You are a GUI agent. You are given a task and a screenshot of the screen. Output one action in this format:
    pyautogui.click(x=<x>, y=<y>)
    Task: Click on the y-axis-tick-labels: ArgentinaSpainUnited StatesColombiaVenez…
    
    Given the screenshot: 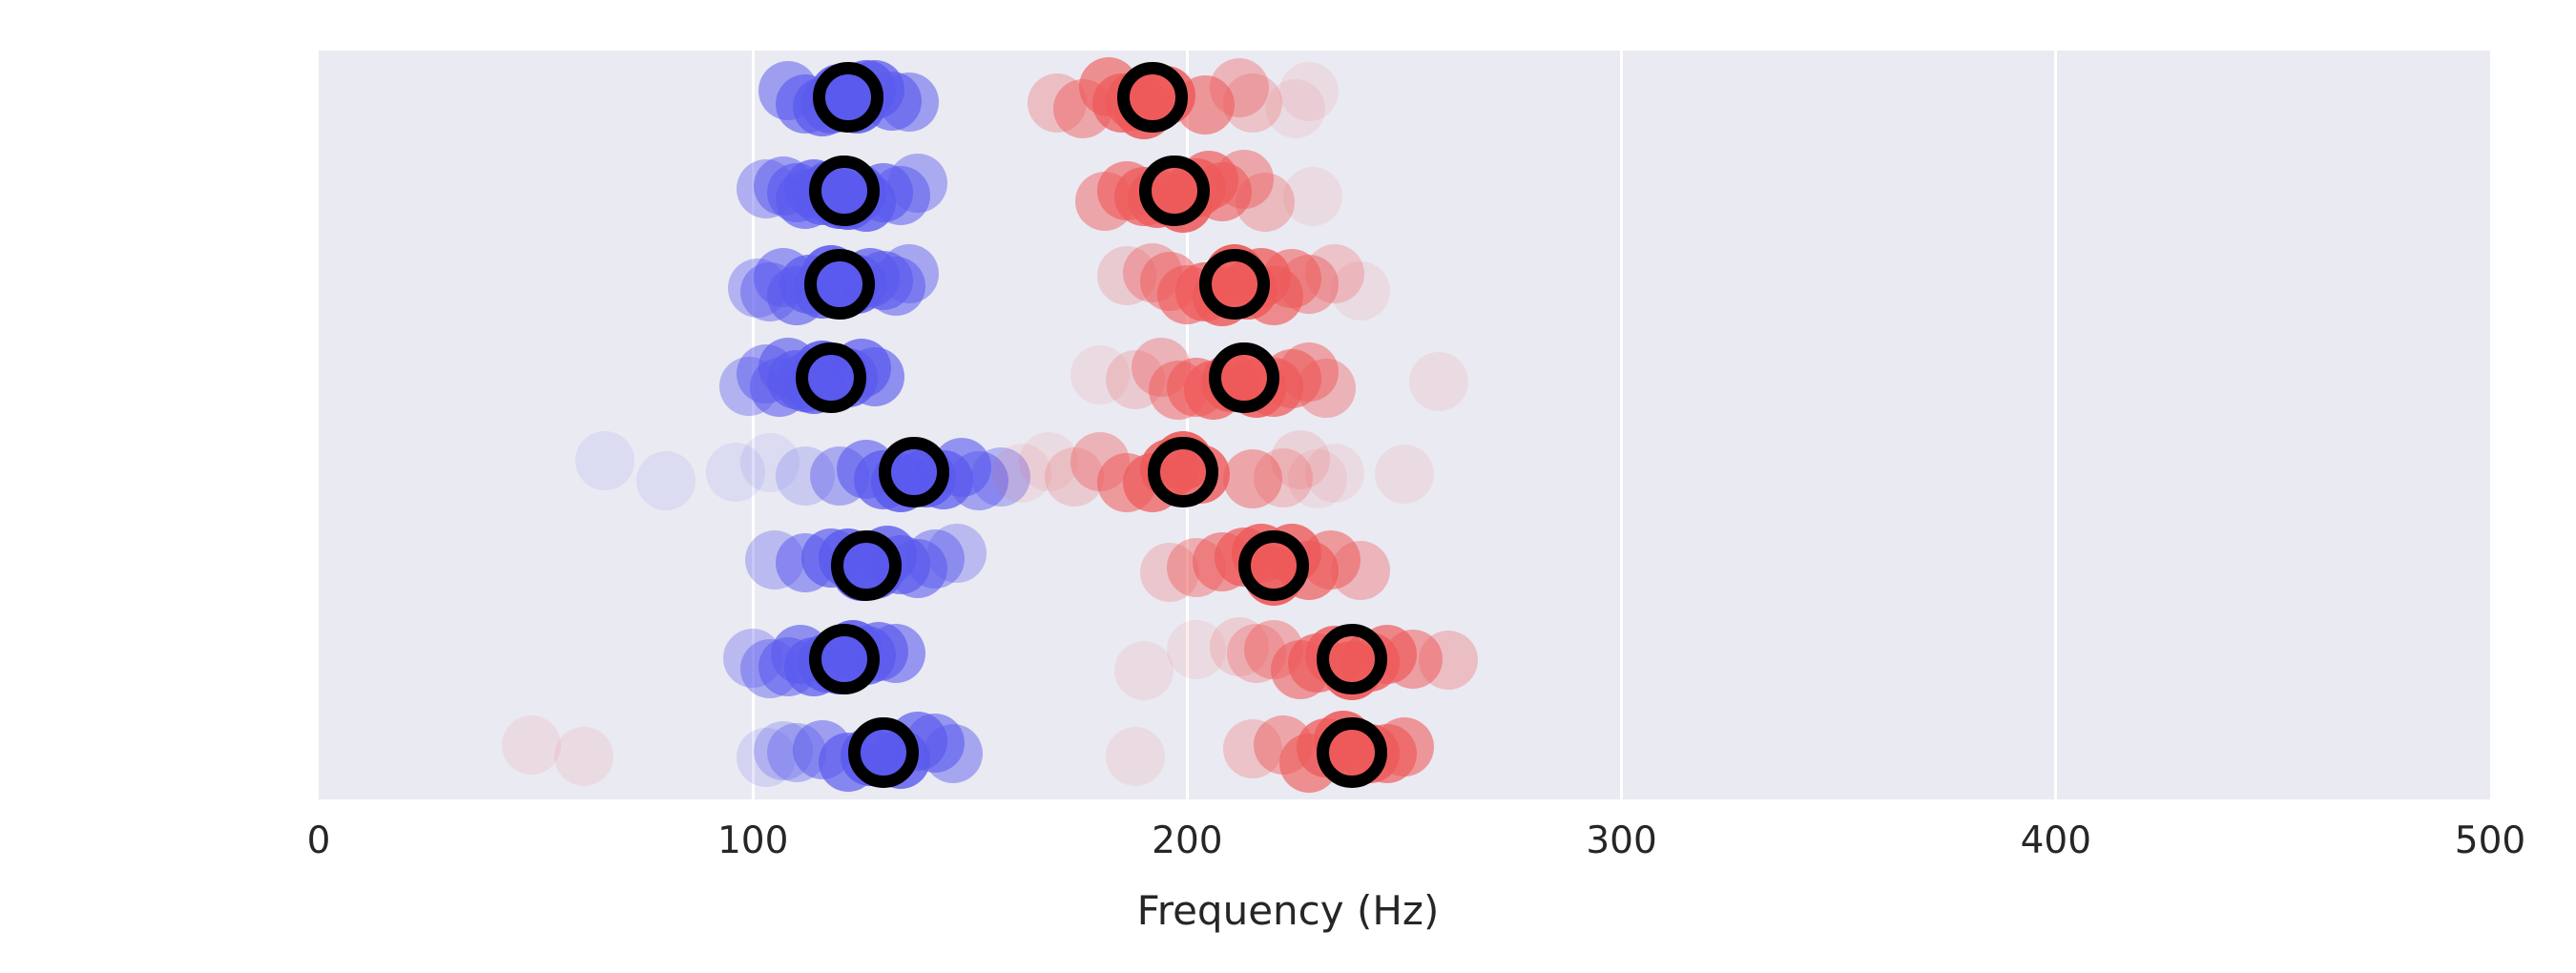 What is the action you would take?
    pyautogui.click(x=143, y=486)
    